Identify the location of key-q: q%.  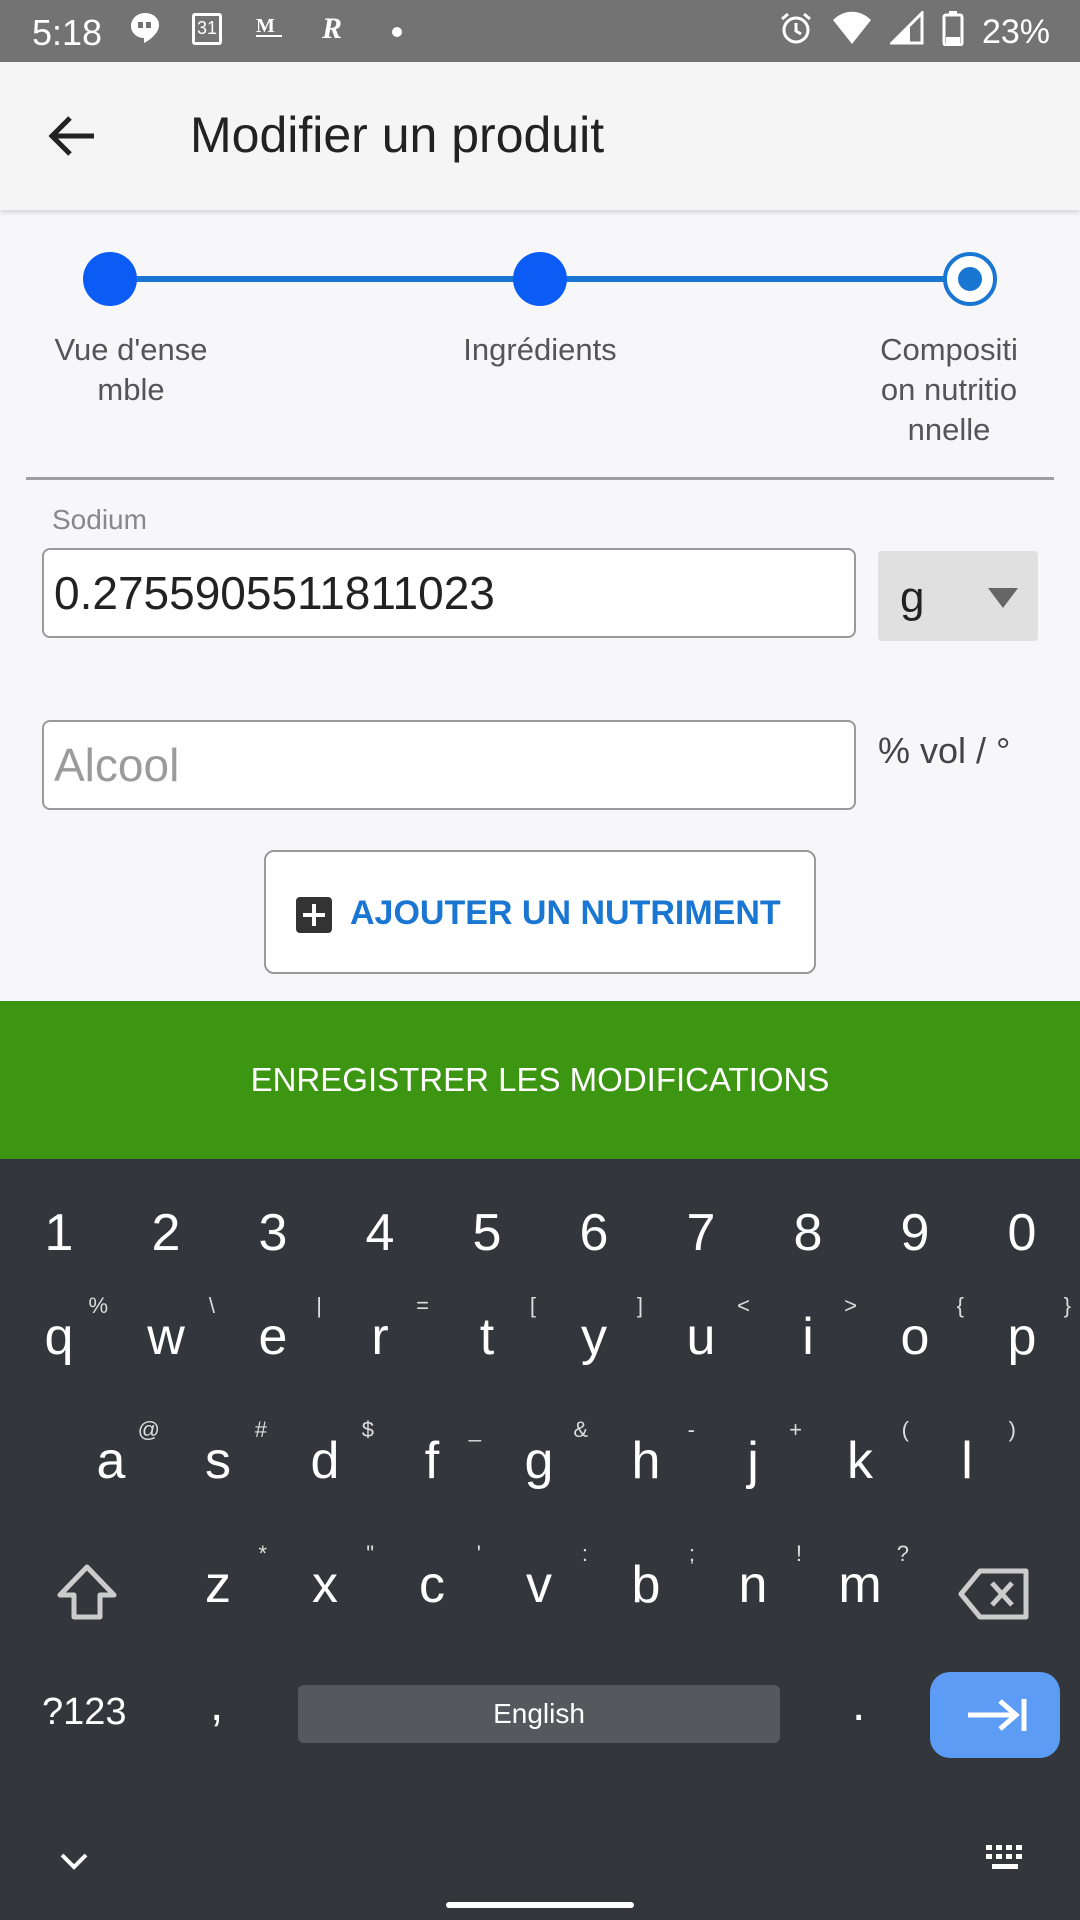
(61, 1330).